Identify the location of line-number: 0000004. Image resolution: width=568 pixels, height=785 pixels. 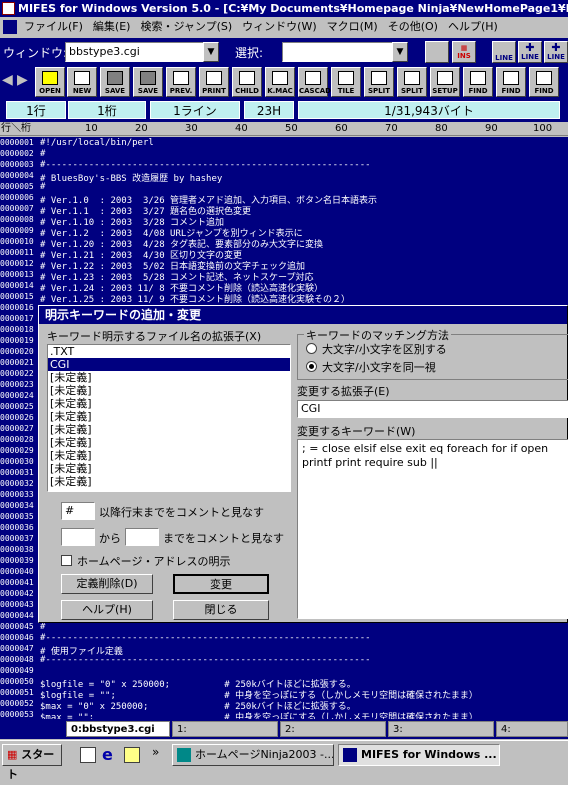
(17, 175).